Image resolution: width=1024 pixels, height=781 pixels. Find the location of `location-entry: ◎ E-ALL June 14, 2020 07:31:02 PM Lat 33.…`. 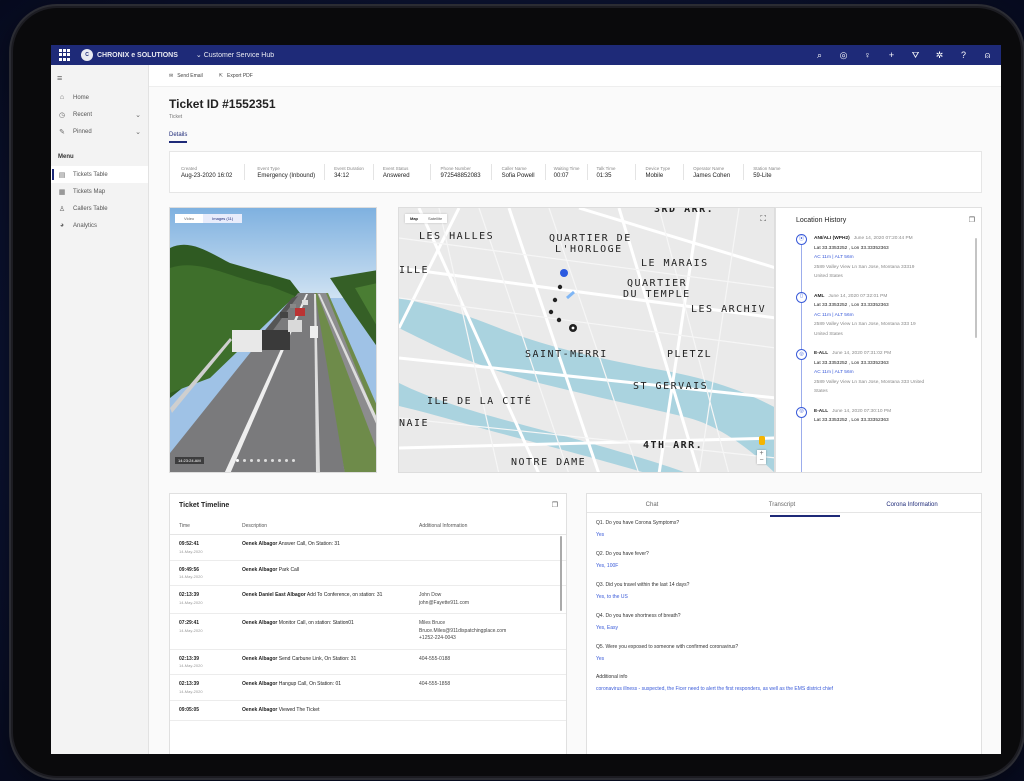

location-entry: ◎ E-ALL June 14, 2020 07:31:02 PM Lat 33.… is located at coordinates (878, 373).